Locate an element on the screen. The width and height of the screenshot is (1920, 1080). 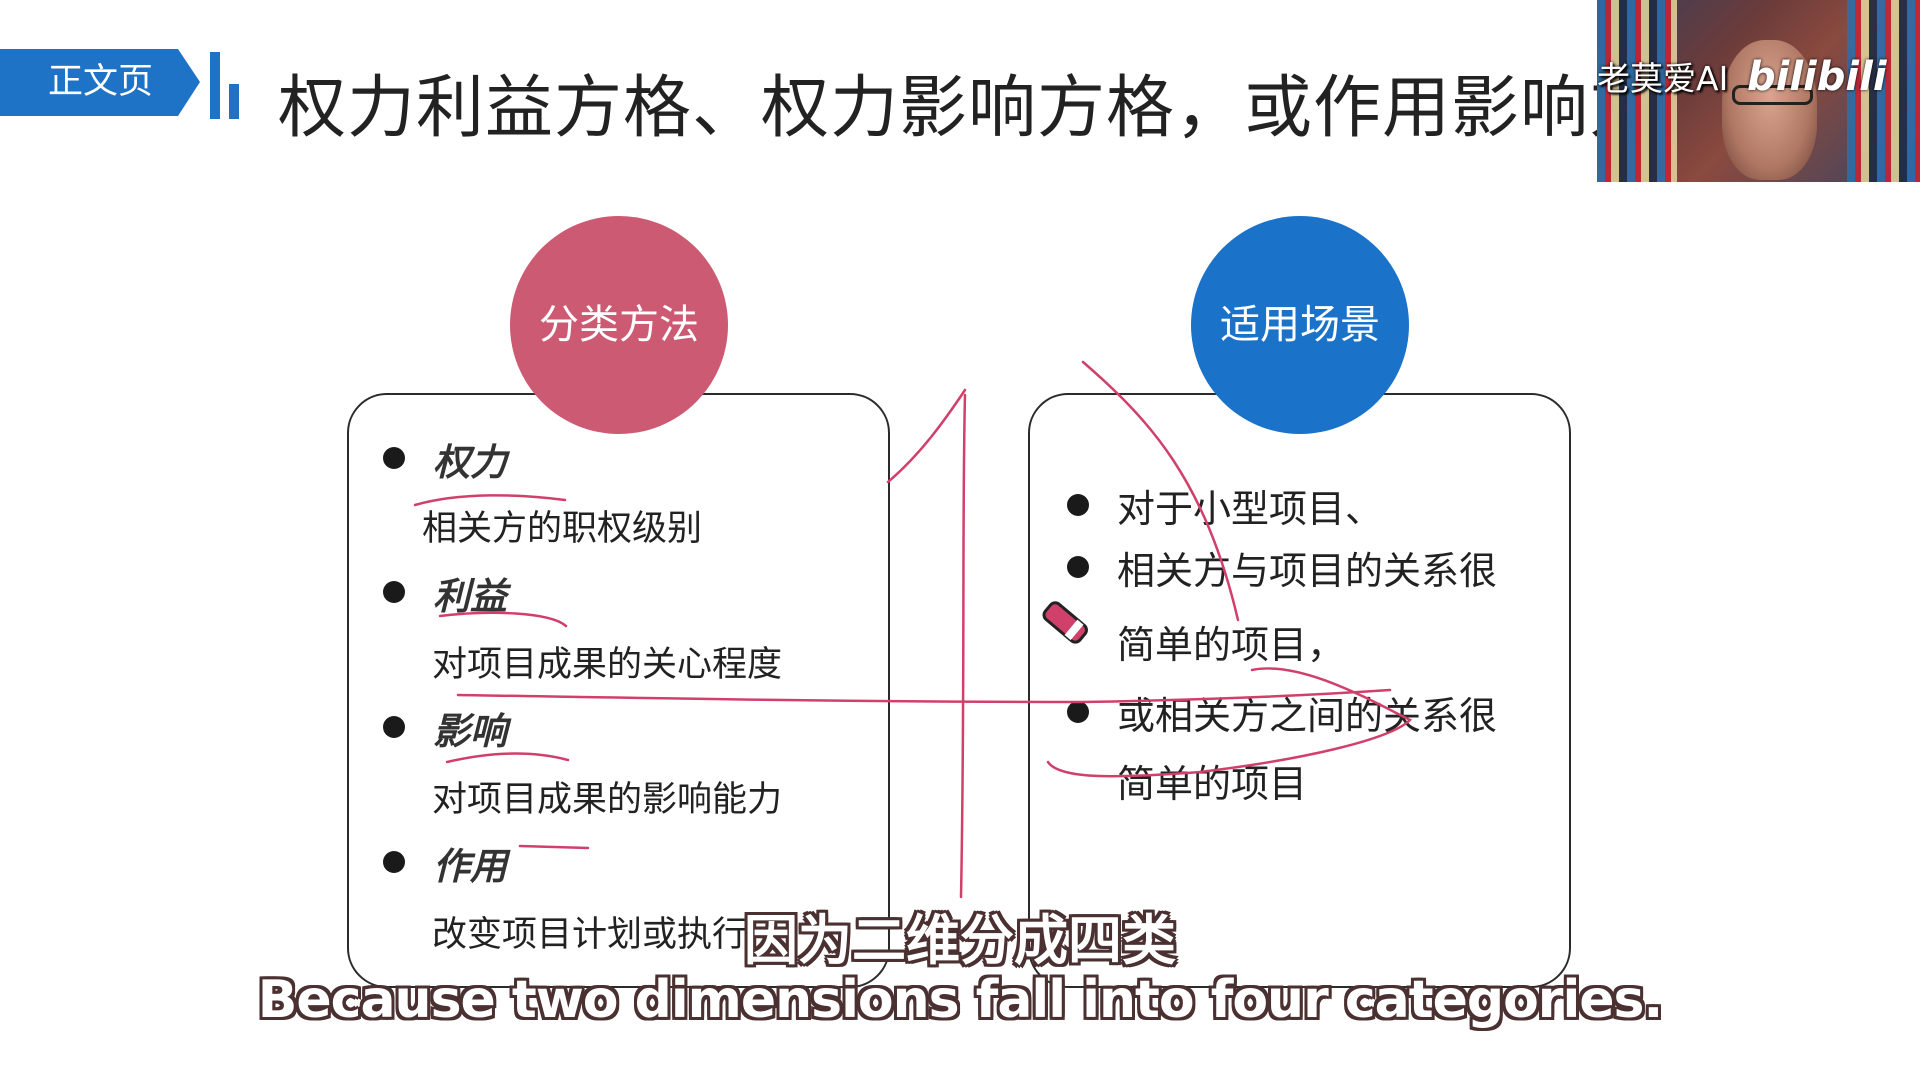
page-tag: 正文页 is located at coordinates (100, 82).